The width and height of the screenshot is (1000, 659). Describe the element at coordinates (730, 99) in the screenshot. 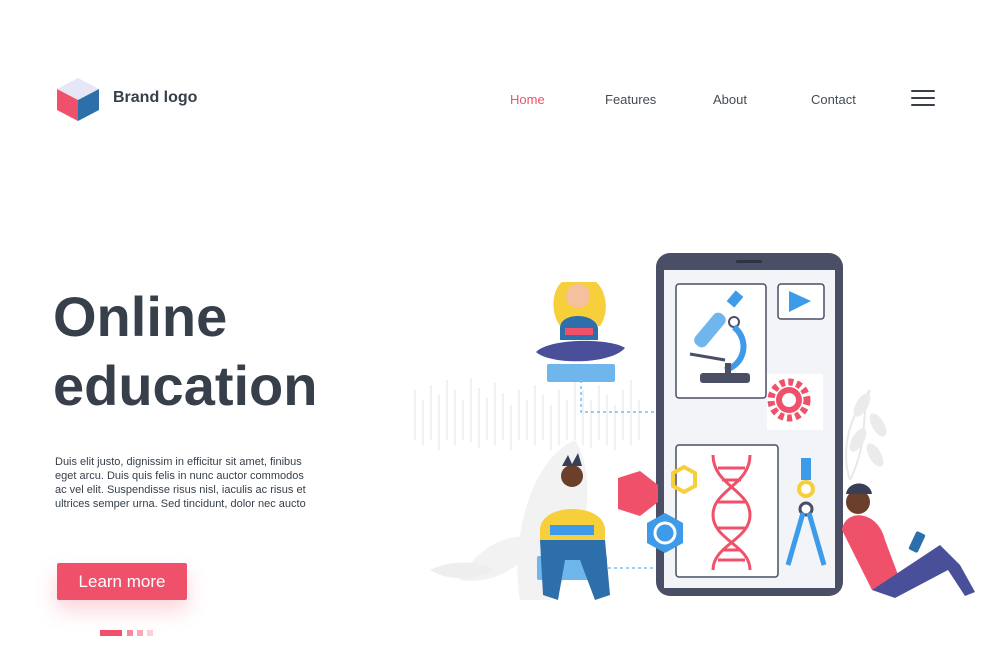

I see `nav-about: About` at that location.